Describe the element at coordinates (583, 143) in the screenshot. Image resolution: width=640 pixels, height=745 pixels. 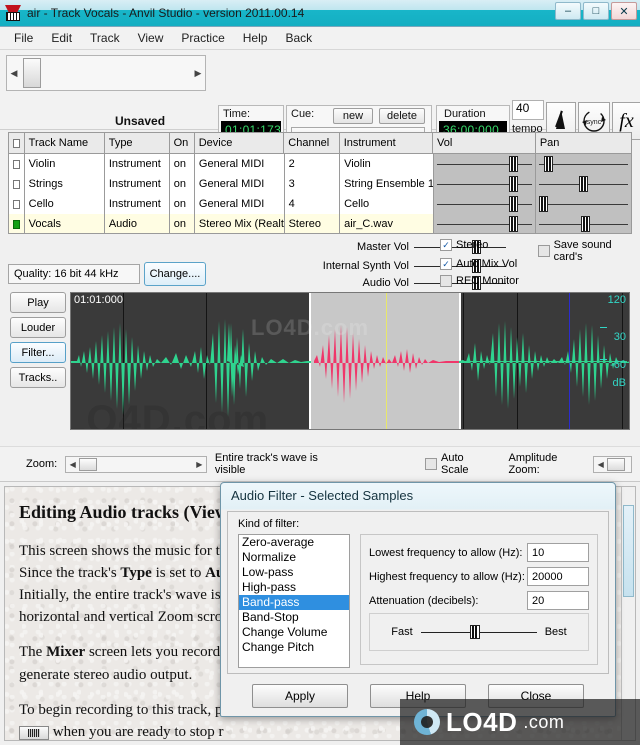
I see `header-pan: Pan` at that location.